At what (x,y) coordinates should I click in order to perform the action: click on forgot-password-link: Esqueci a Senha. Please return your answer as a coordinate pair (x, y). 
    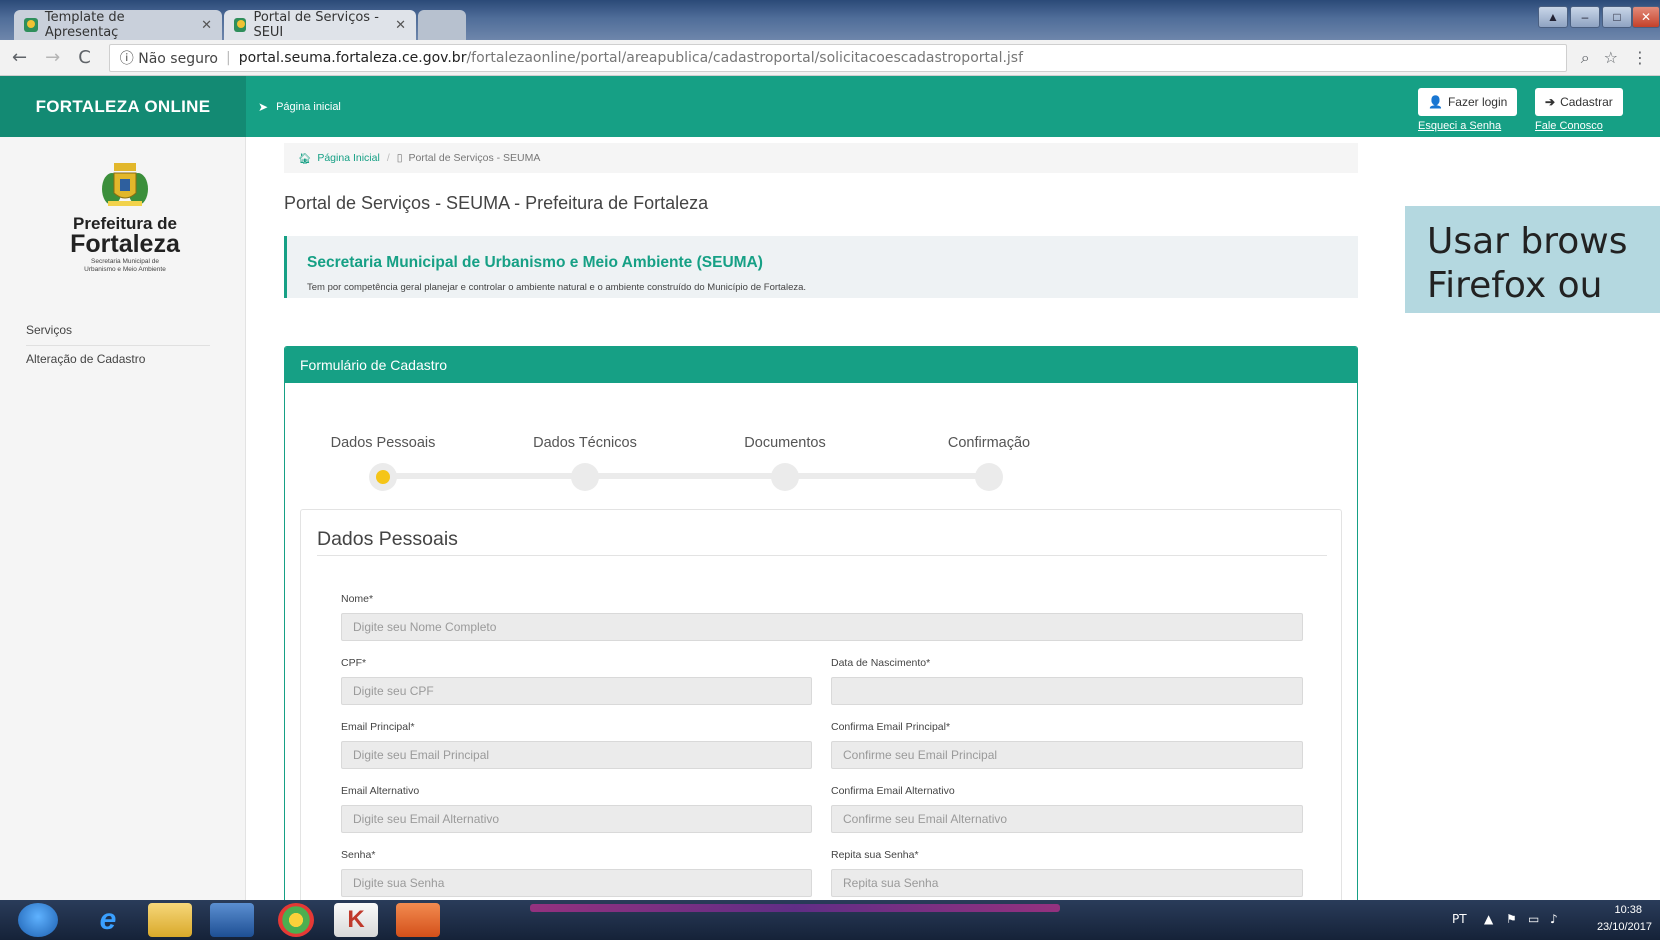
    Looking at the image, I should click on (1459, 126).